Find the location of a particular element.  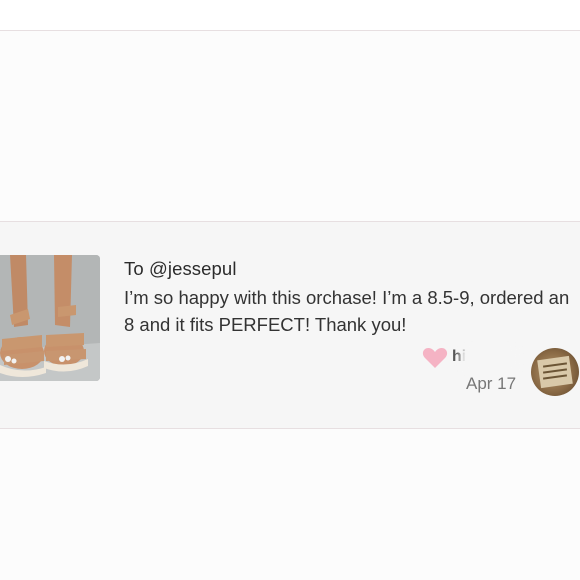

review-date: Apr 17 is located at coordinates (491, 383).